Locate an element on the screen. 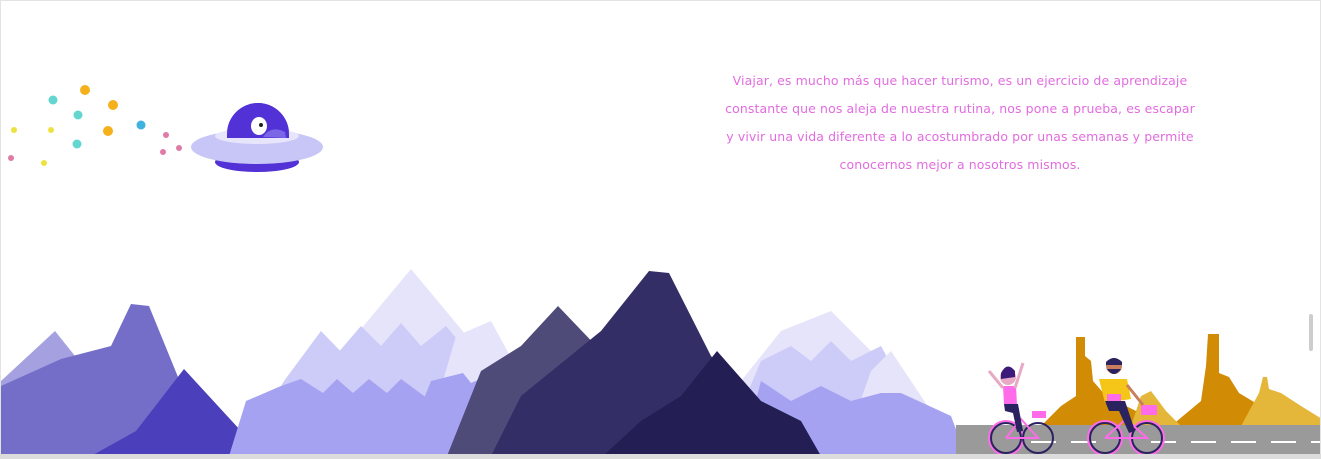  bottom-edge is located at coordinates (660, 456).